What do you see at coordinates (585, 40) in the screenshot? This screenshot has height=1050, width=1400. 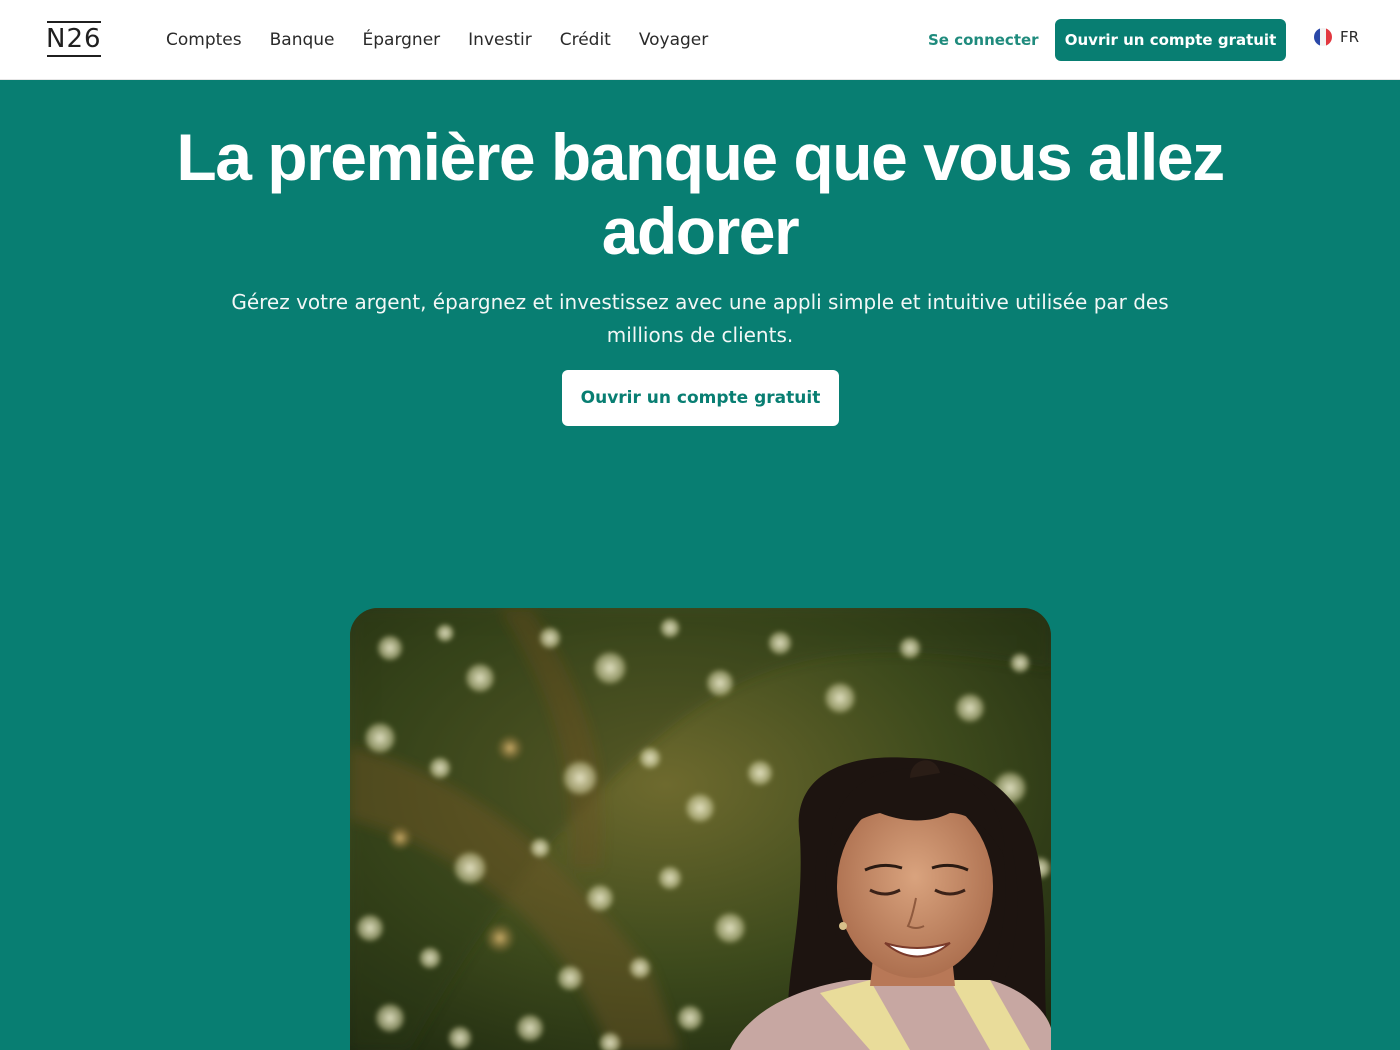 I see `nav-item-credit: Crédit` at bounding box center [585, 40].